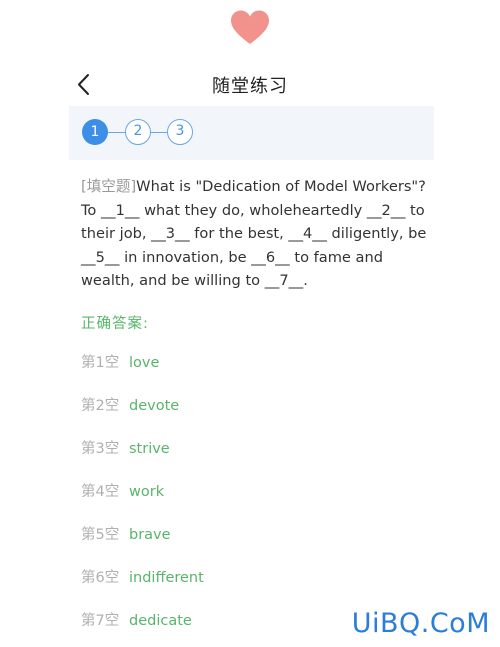  I want to click on answer-row: 第7空 dedicate, so click(136, 621).